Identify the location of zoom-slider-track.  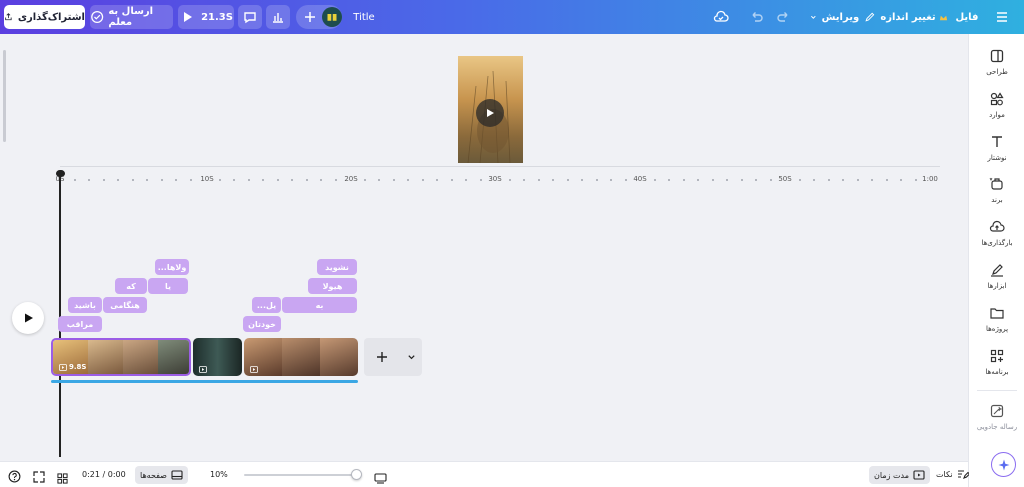
(301, 475).